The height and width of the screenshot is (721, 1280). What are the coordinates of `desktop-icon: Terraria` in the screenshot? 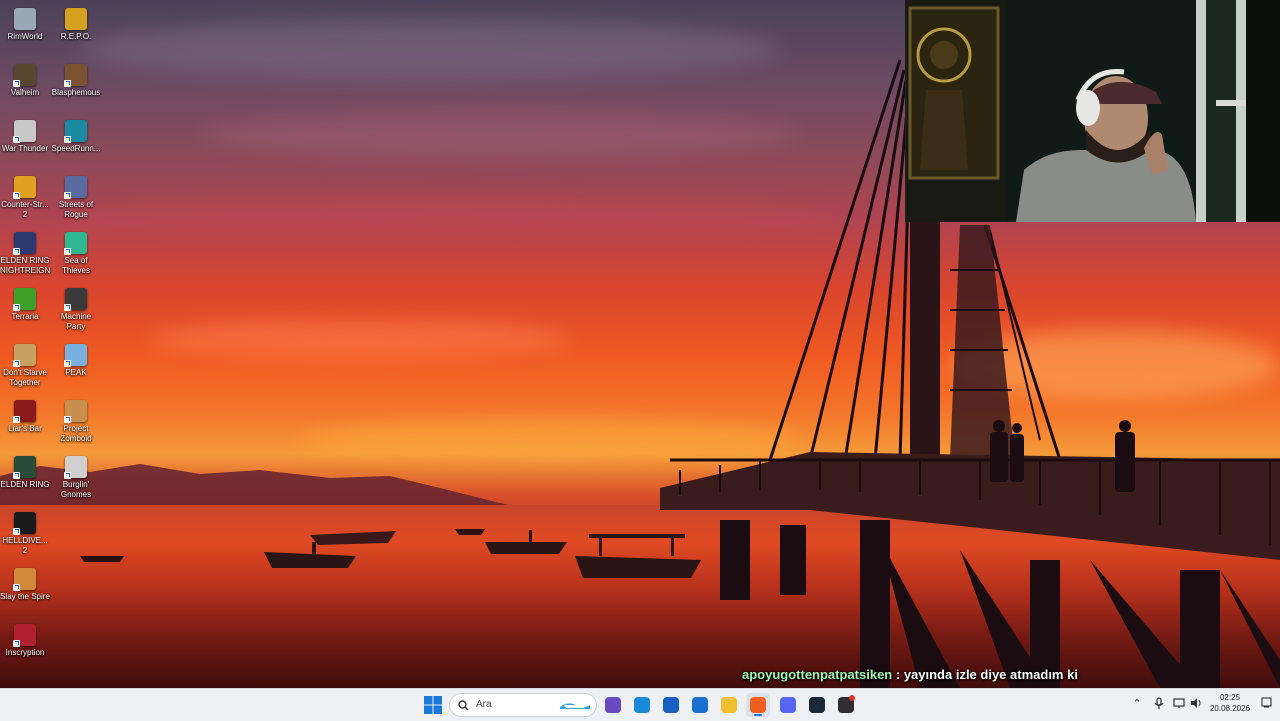 It's located at (25, 303).